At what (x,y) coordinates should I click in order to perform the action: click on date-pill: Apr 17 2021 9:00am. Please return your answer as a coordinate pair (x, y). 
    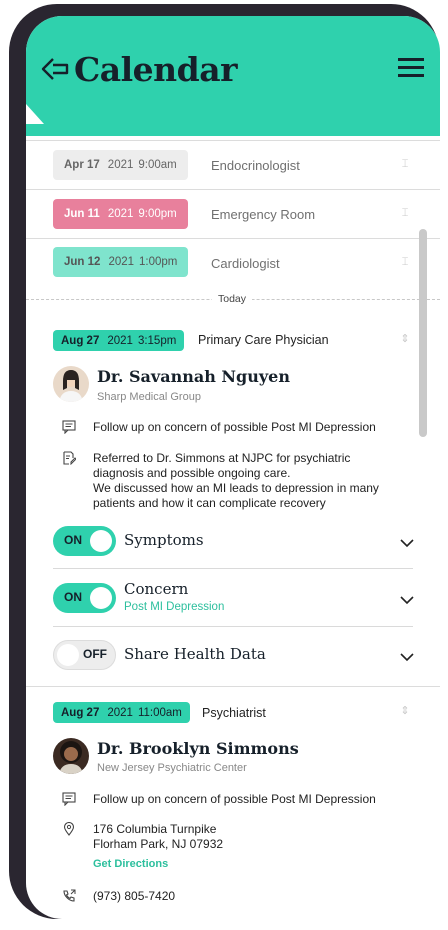
    Looking at the image, I should click on (120, 165).